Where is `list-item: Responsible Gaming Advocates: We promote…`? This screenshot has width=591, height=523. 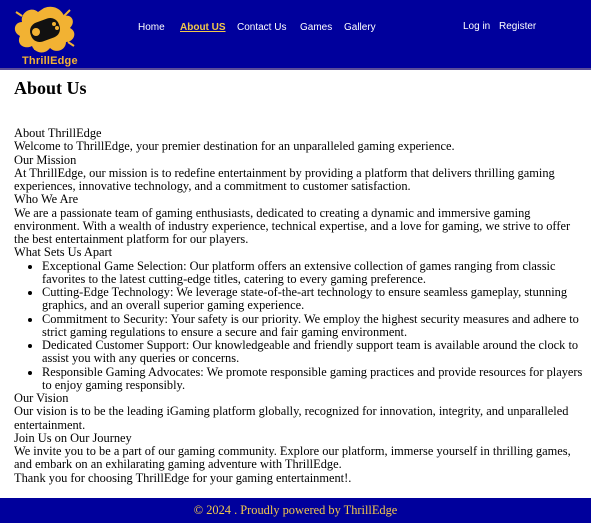 list-item: Responsible Gaming Advocates: We promote… is located at coordinates (314, 379).